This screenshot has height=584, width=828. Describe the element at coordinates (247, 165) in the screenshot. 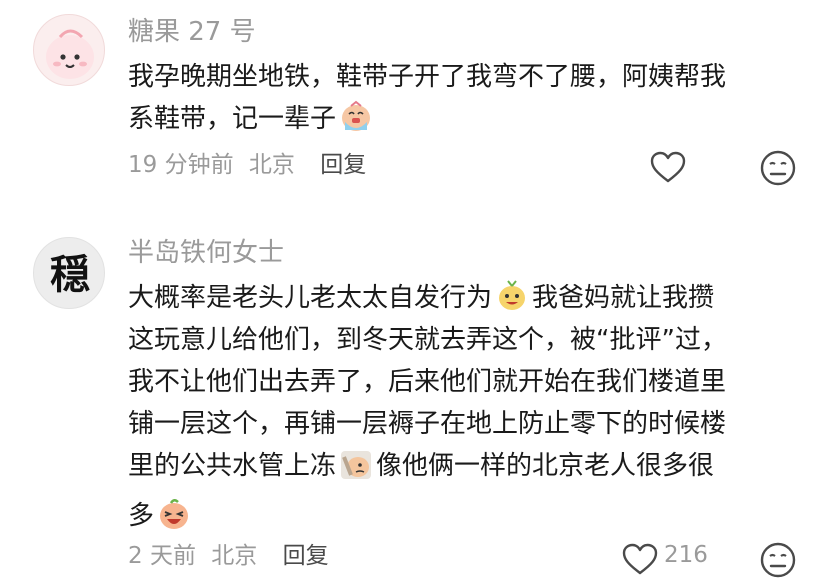

I see `comment-meta: 19 分钟前 北京 回复` at that location.